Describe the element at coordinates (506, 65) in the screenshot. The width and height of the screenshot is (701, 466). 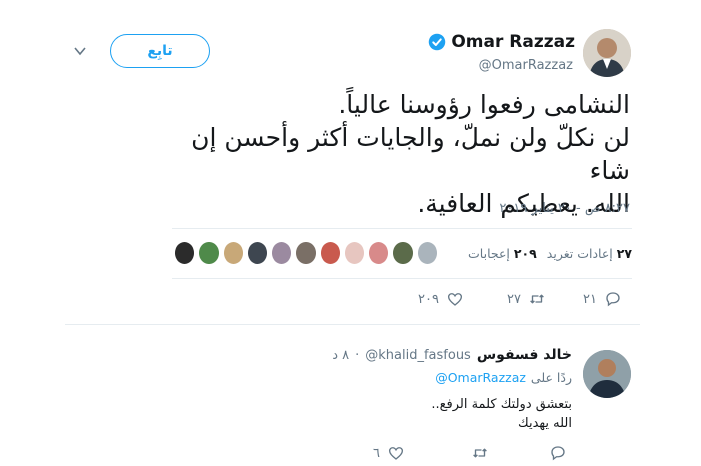
I see `author-handle: @OmarRazzaz` at that location.